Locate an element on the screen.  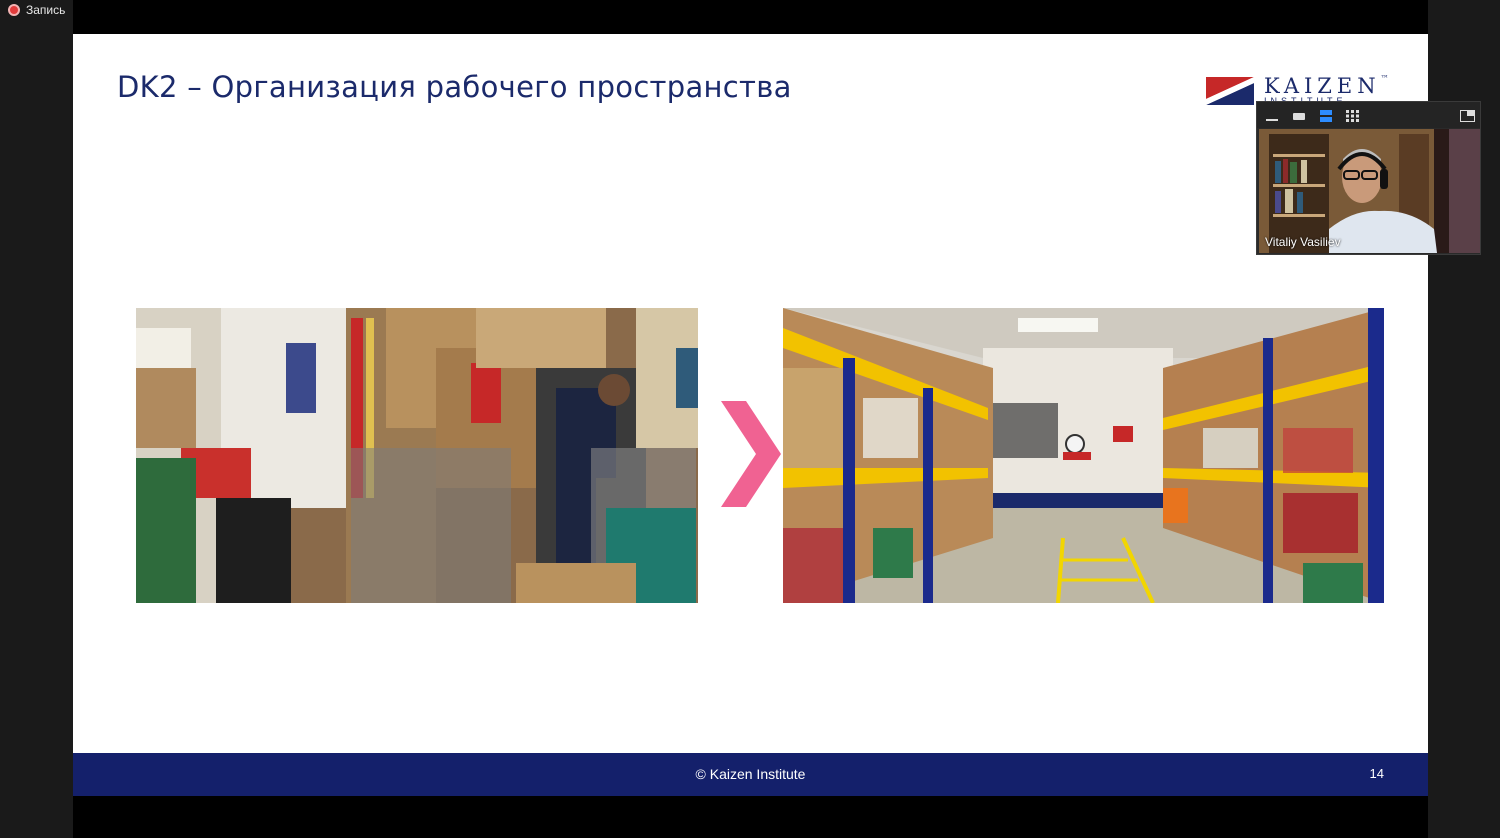
recording-label: Запись is located at coordinates (46, 10).